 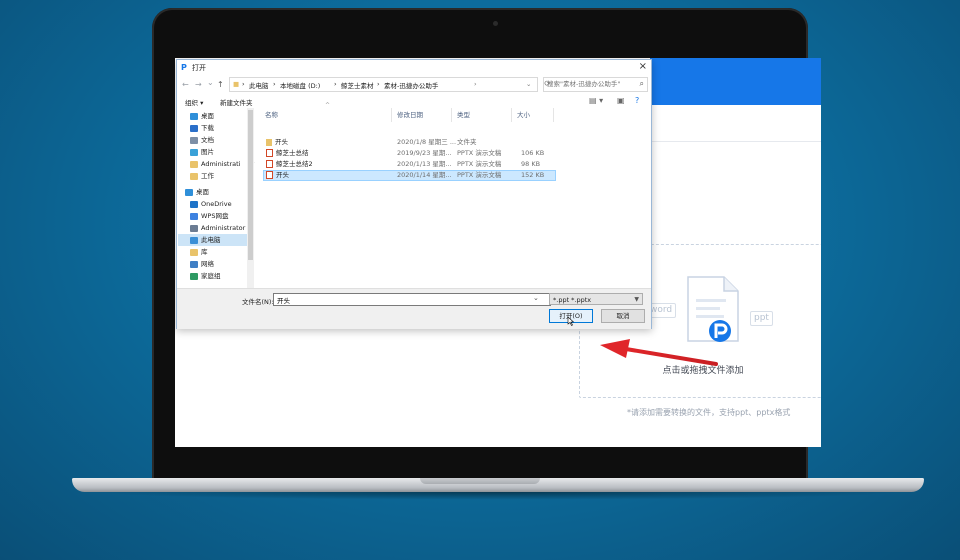 What do you see at coordinates (735, 123) in the screenshot?
I see `app-subbar` at bounding box center [735, 123].